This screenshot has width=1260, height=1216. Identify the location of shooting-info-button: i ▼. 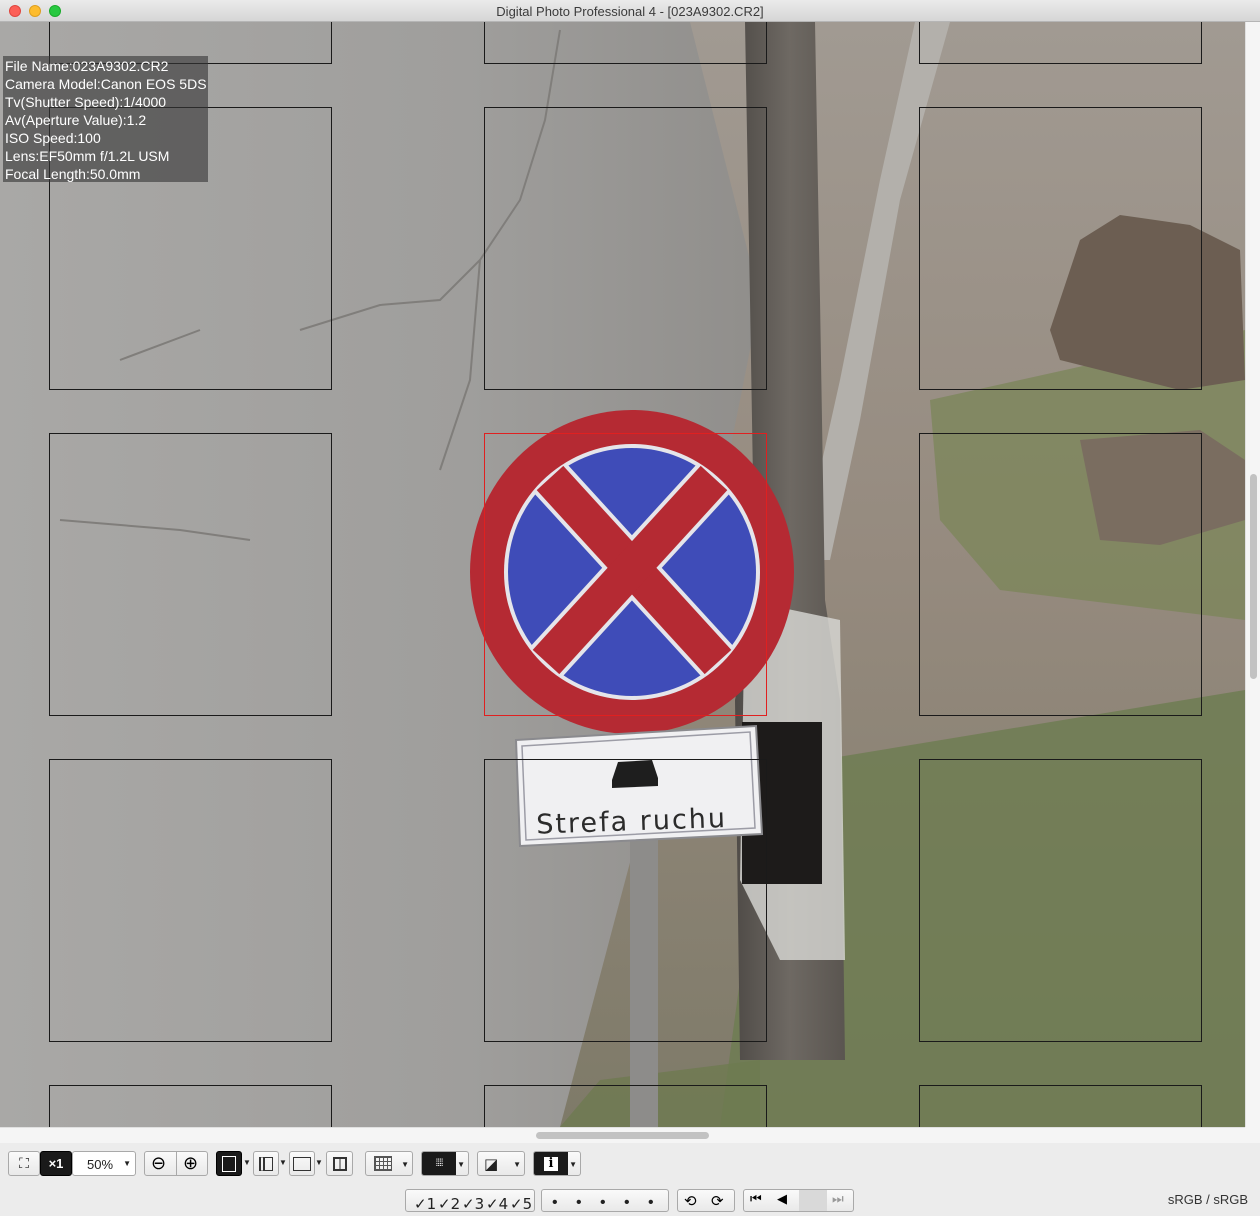
(557, 1163).